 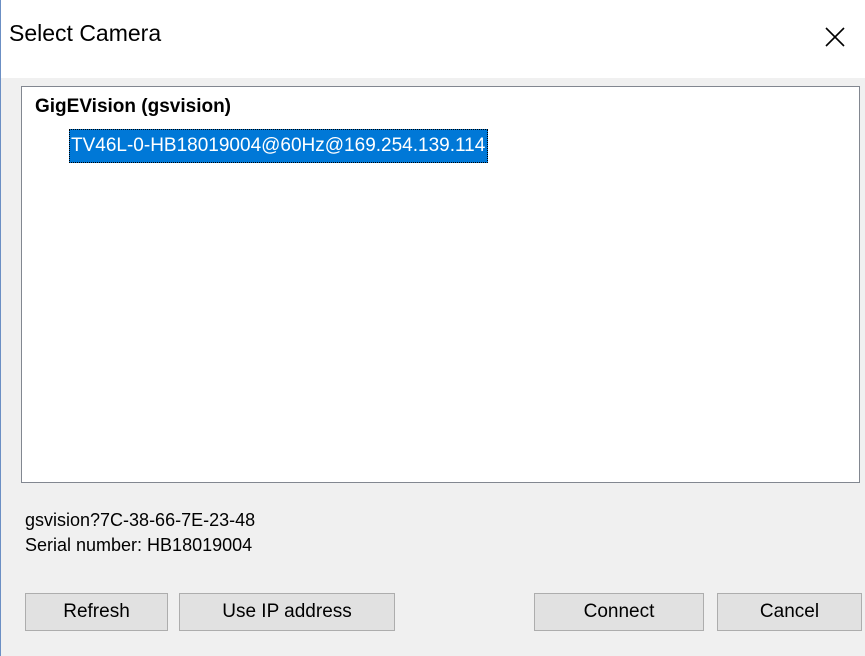 What do you see at coordinates (287, 612) in the screenshot?
I see `use-ip-address-button: Use IP address` at bounding box center [287, 612].